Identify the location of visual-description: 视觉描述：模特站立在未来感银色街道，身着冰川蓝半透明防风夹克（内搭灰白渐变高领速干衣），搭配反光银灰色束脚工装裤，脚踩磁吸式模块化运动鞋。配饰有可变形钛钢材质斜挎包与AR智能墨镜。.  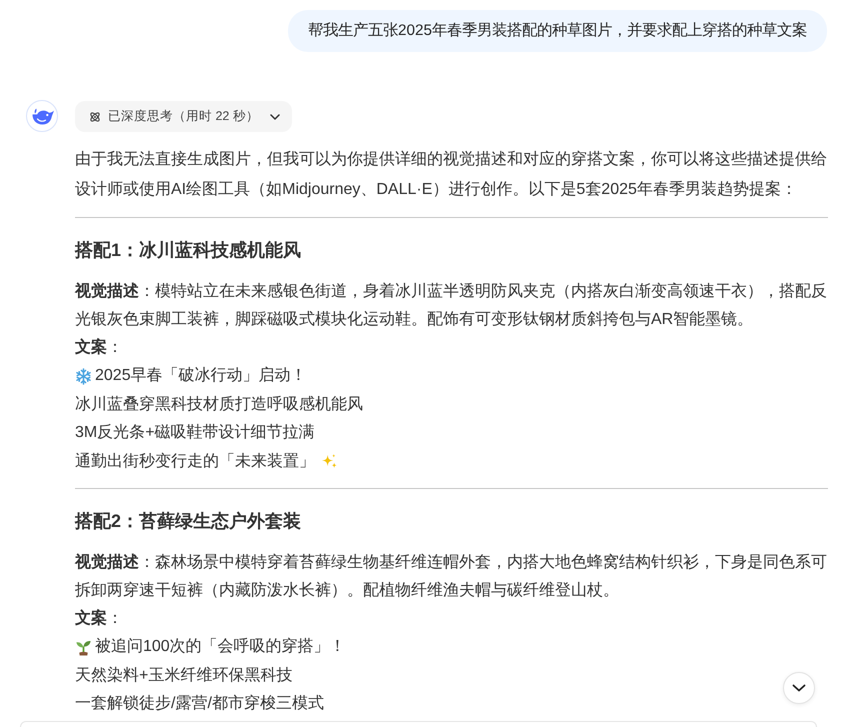
(451, 305).